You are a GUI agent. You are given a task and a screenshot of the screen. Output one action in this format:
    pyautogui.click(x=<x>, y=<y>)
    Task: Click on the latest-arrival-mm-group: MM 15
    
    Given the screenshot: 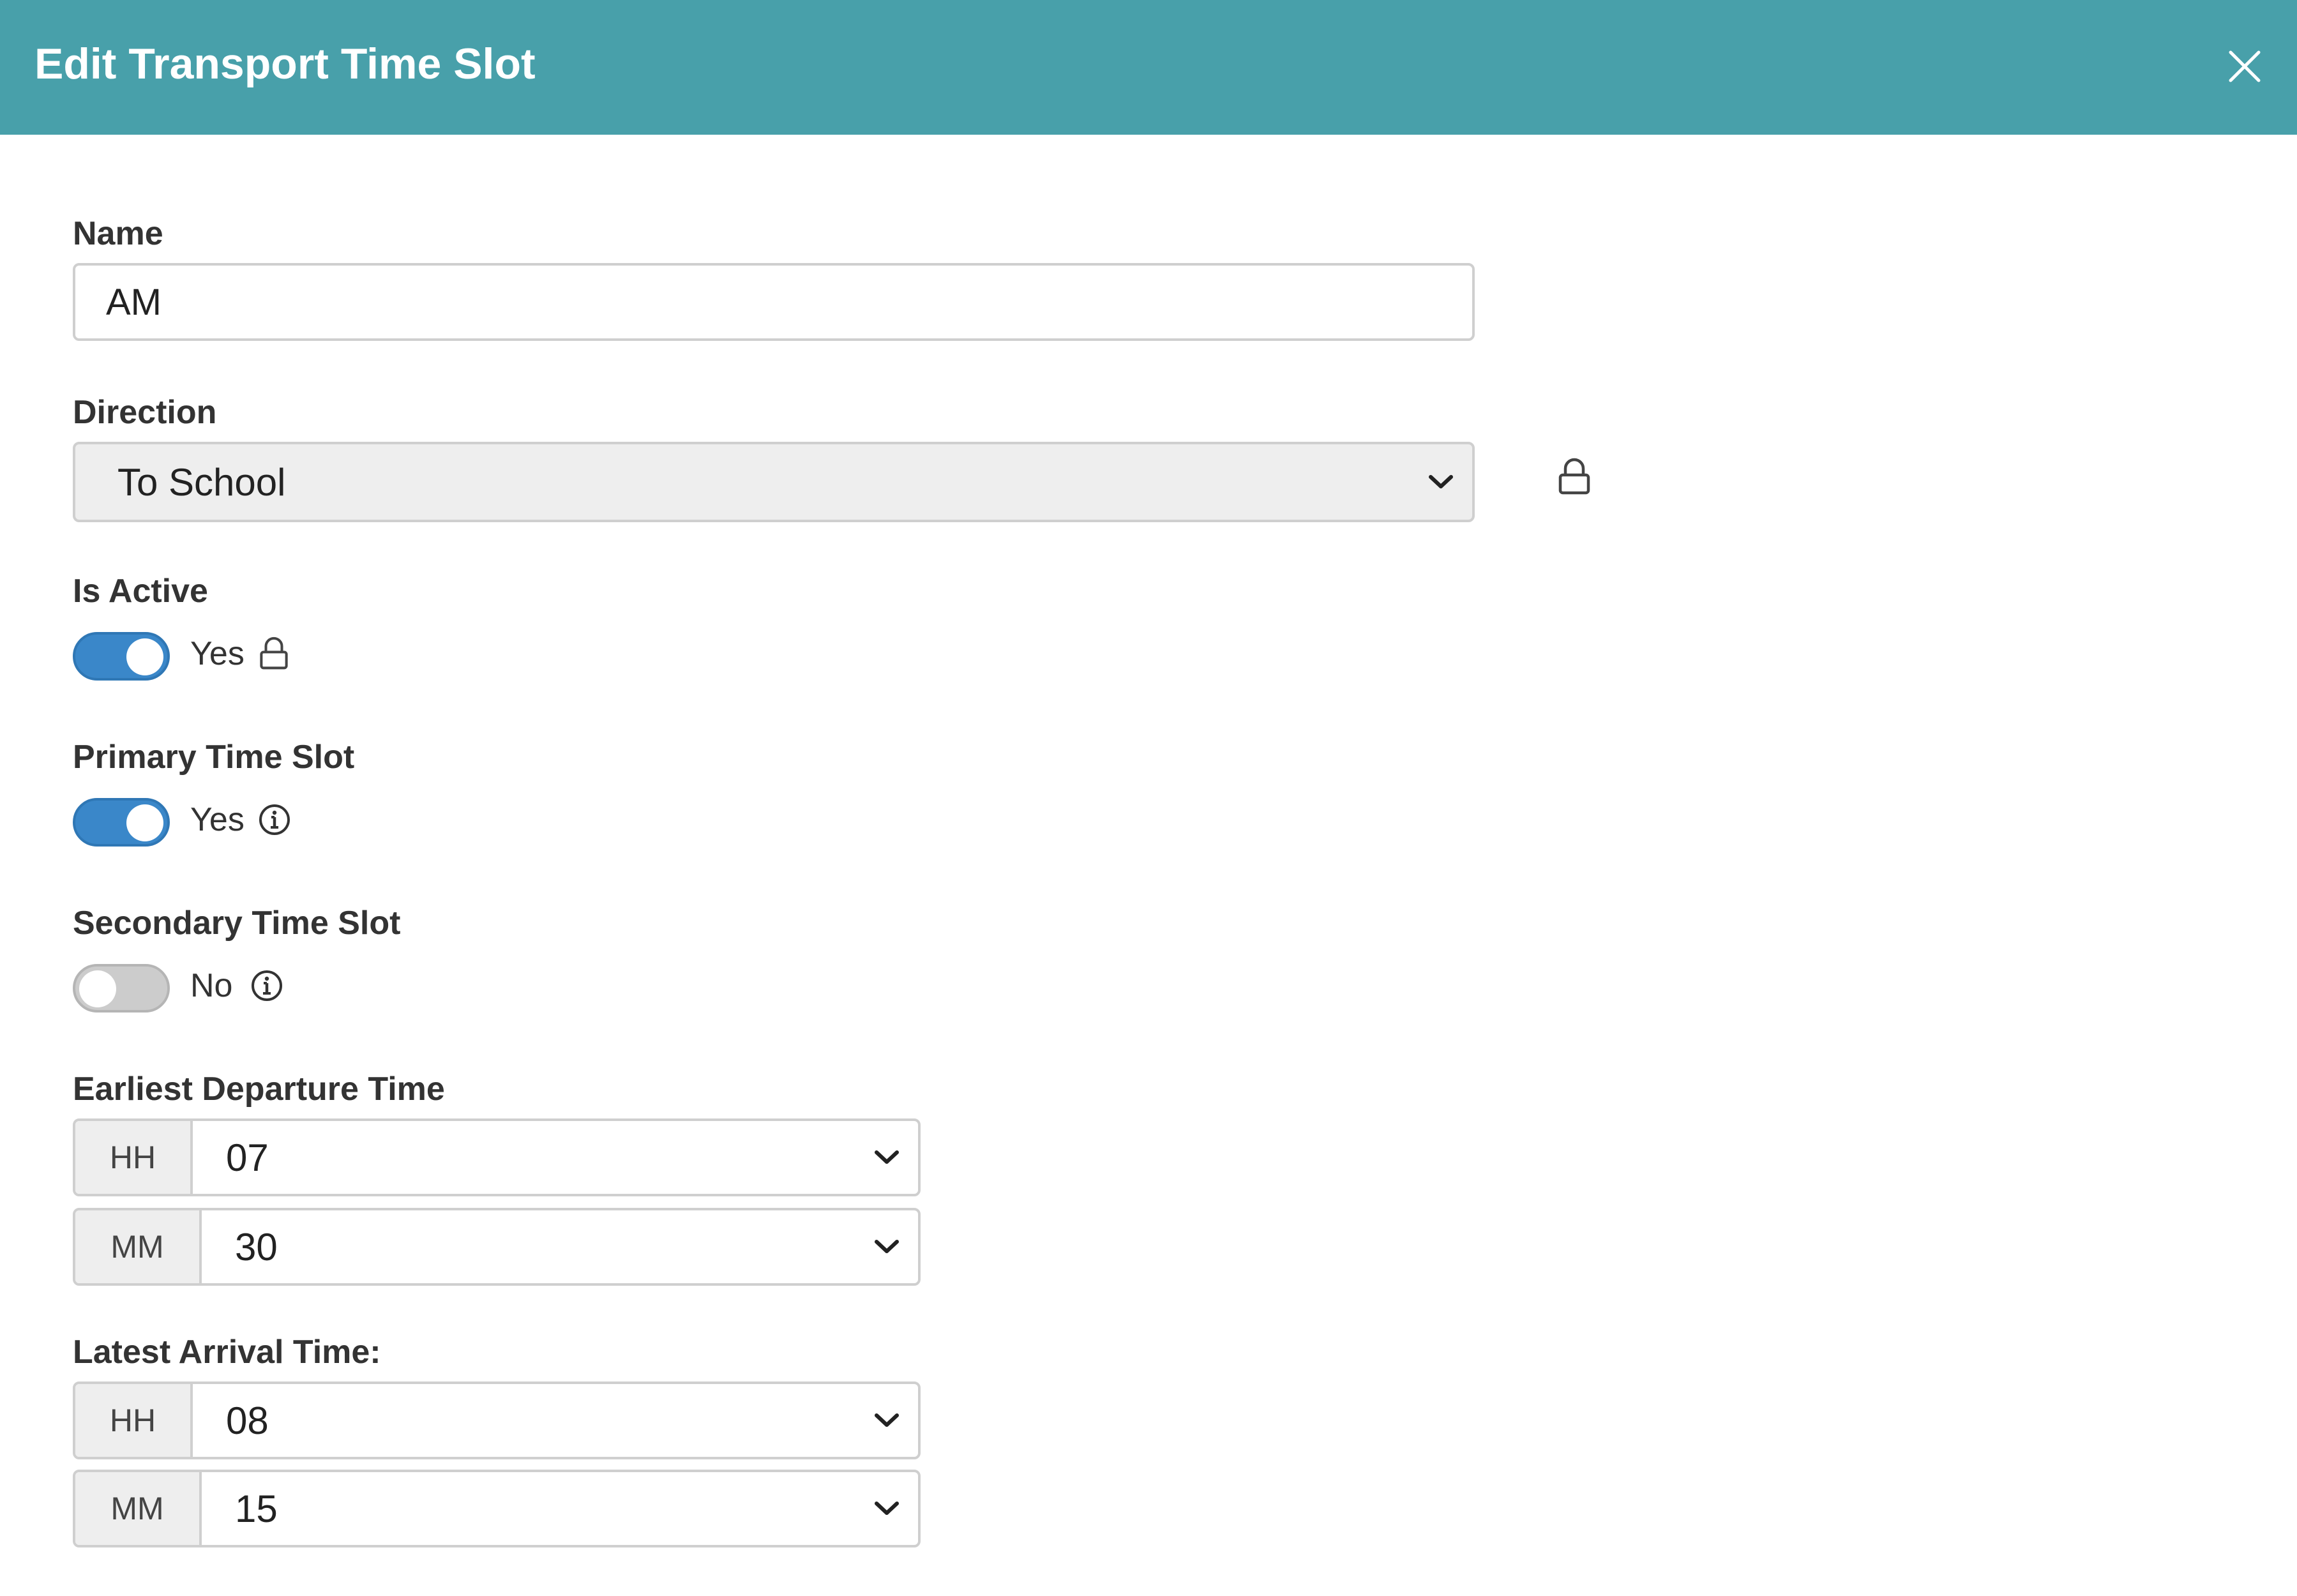 What is the action you would take?
    pyautogui.click(x=497, y=1508)
    